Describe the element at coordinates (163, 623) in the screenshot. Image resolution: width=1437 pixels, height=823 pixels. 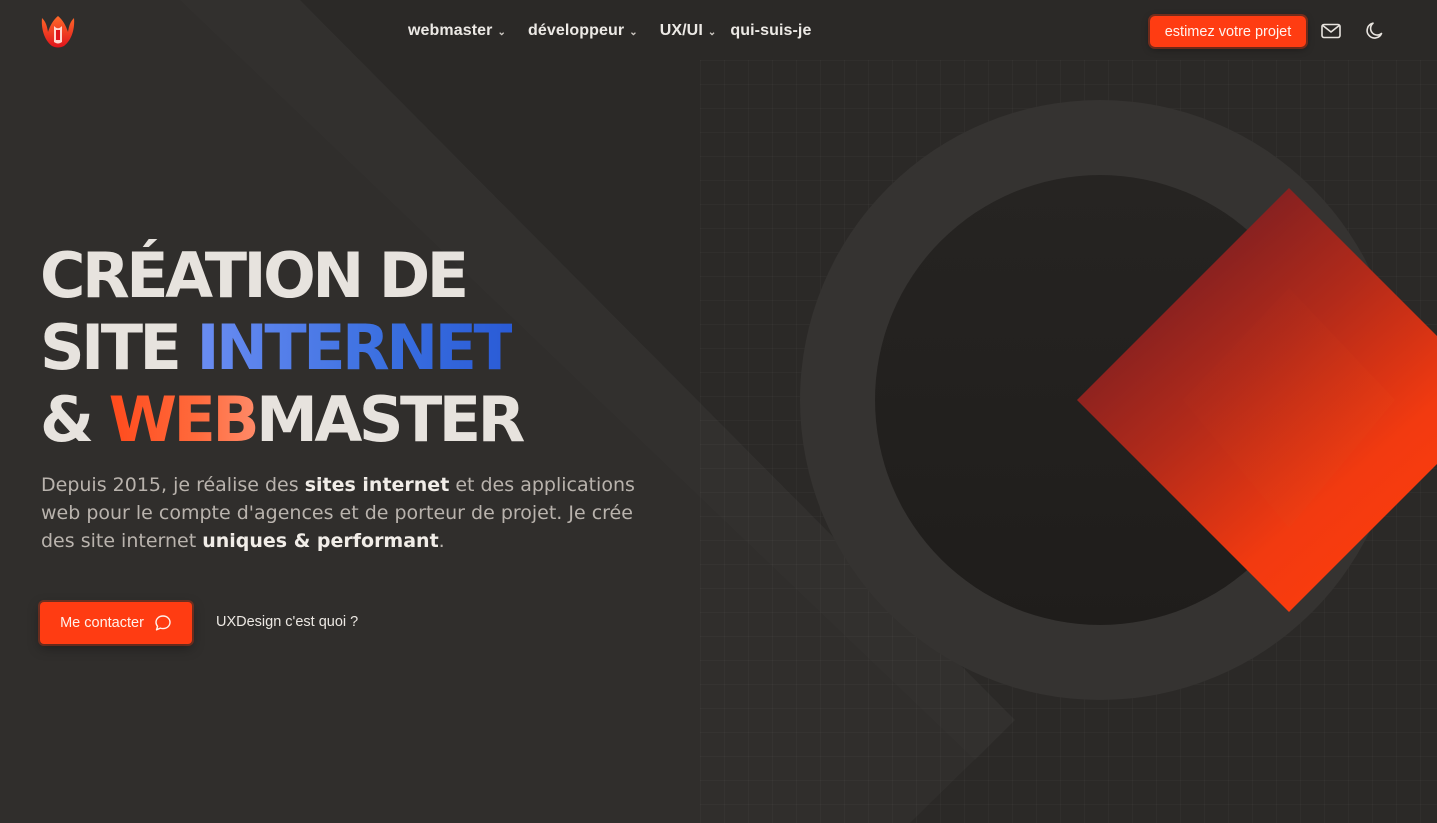
I see `chat-bubble-icon` at that location.